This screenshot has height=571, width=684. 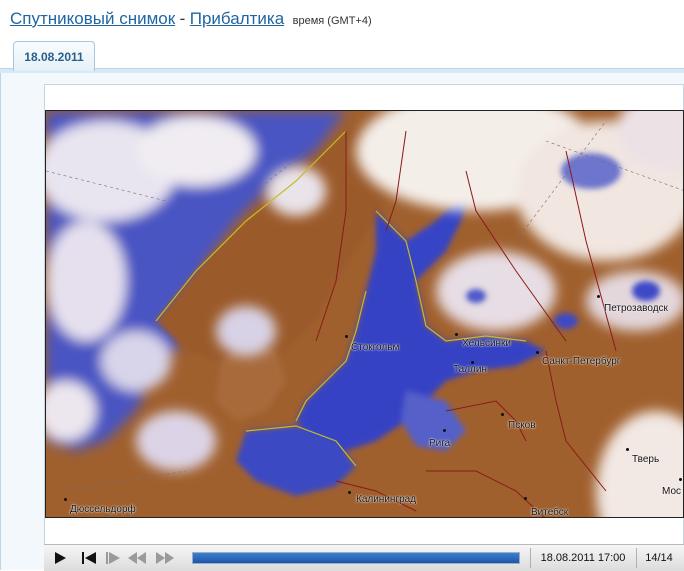 I want to click on play-icon, so click(x=60, y=558).